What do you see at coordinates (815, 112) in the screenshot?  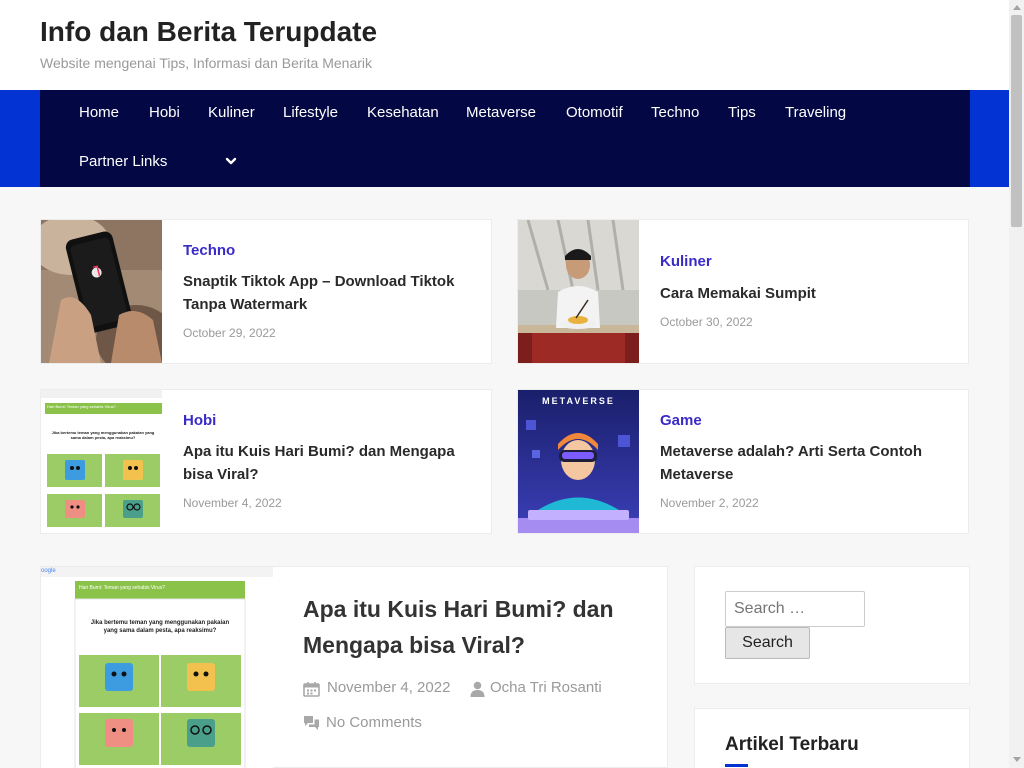 I see `nav-item-traveling: Traveling` at bounding box center [815, 112].